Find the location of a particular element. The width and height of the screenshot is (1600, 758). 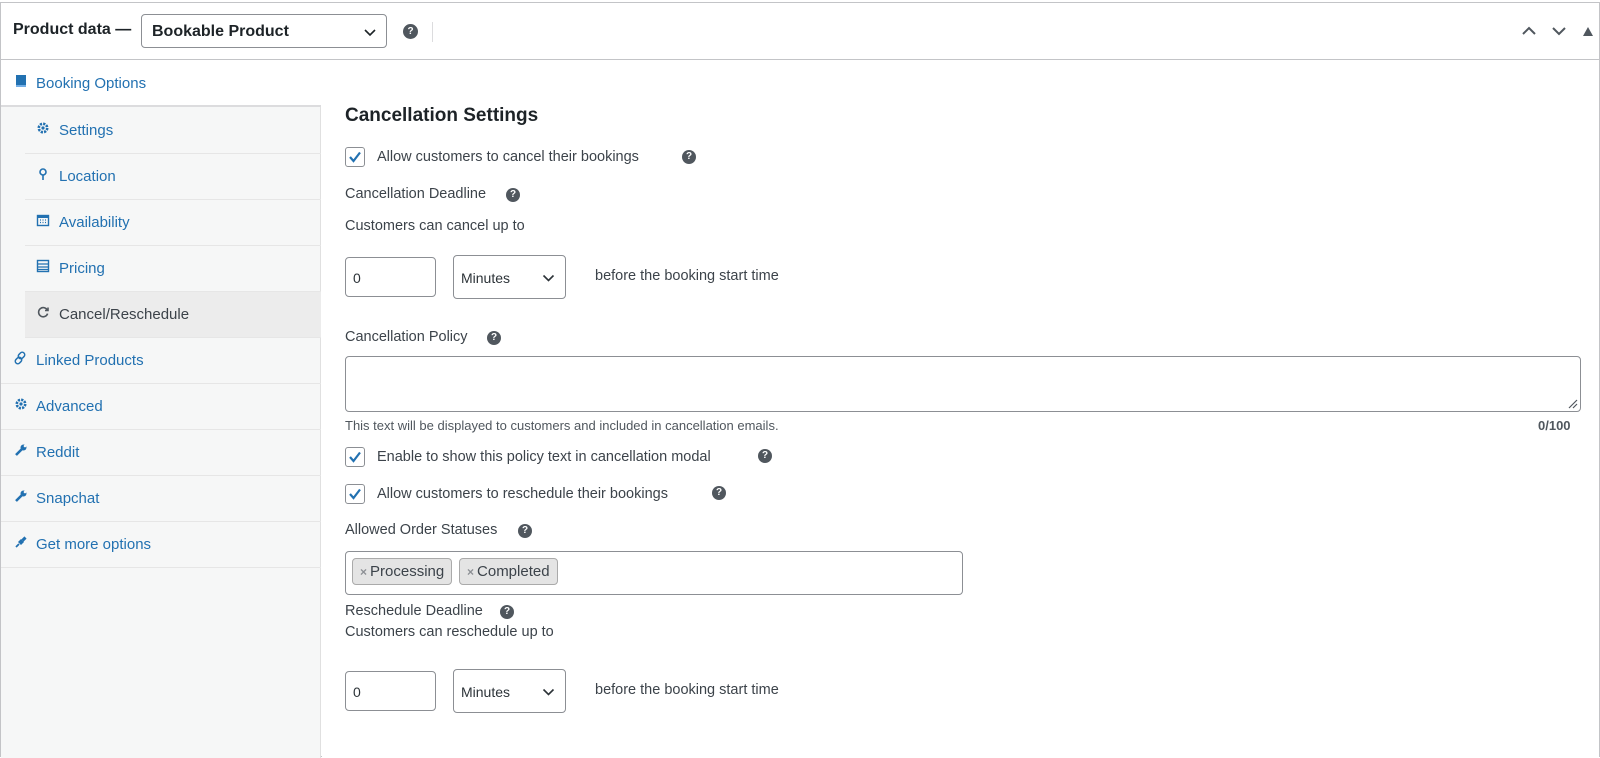

reschedule-up-to-text: Customers can reschedule up to is located at coordinates (449, 632).